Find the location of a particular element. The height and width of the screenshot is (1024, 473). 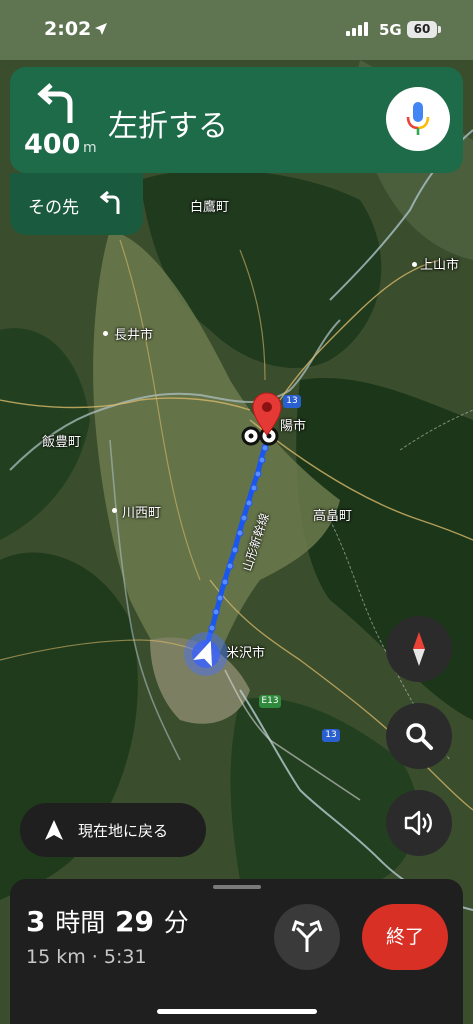

then-label: その先 is located at coordinates (53, 208).